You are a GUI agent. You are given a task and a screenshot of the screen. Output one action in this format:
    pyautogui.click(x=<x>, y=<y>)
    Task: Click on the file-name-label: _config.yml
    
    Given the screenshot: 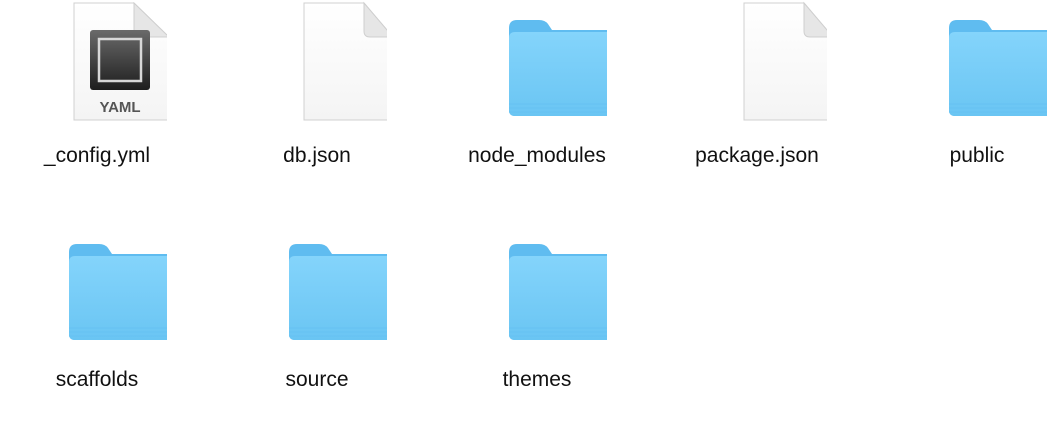 What is the action you would take?
    pyautogui.click(x=97, y=155)
    